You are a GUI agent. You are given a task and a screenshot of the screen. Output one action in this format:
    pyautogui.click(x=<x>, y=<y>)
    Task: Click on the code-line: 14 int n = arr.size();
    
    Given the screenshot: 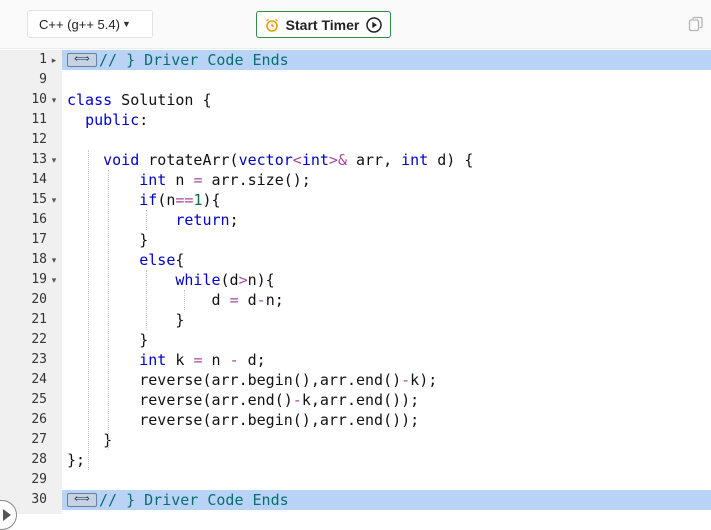 What is the action you would take?
    pyautogui.click(x=355, y=180)
    